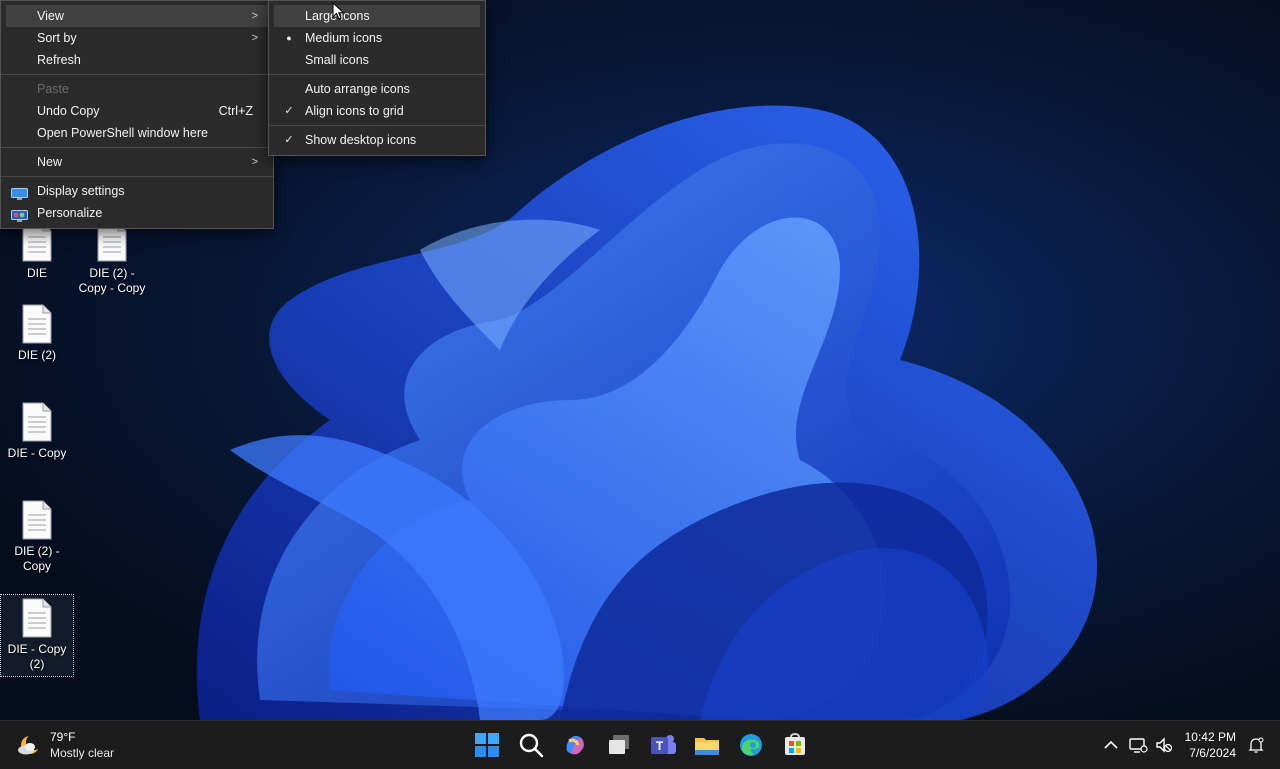  I want to click on search-icon, so click(531, 745).